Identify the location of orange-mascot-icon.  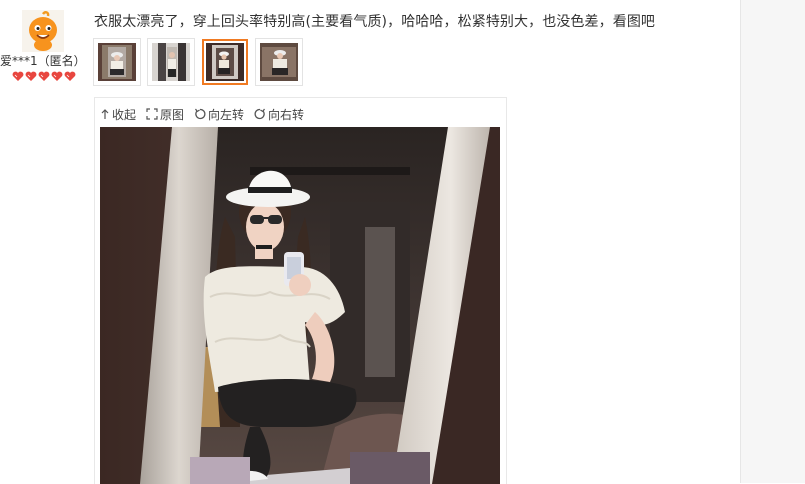
(43, 31).